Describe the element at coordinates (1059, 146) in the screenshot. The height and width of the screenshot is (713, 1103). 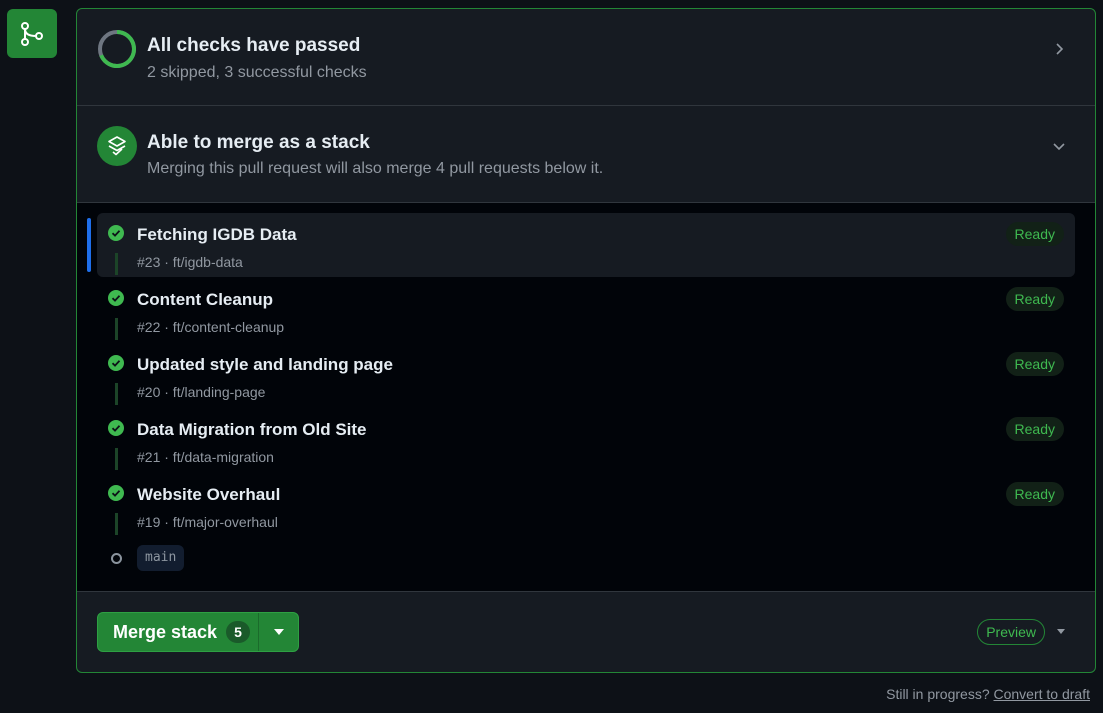
I see `chevron-down-icon` at that location.